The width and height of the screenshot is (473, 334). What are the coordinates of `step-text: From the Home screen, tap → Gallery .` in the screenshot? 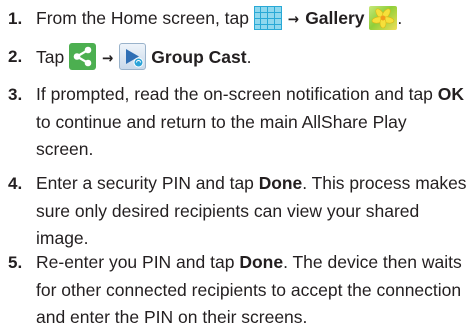 It's located at (251, 19).